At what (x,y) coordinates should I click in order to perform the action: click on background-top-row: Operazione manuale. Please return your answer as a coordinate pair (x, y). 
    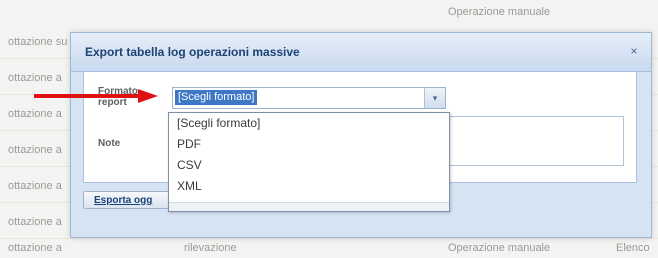
    Looking at the image, I should click on (329, 11).